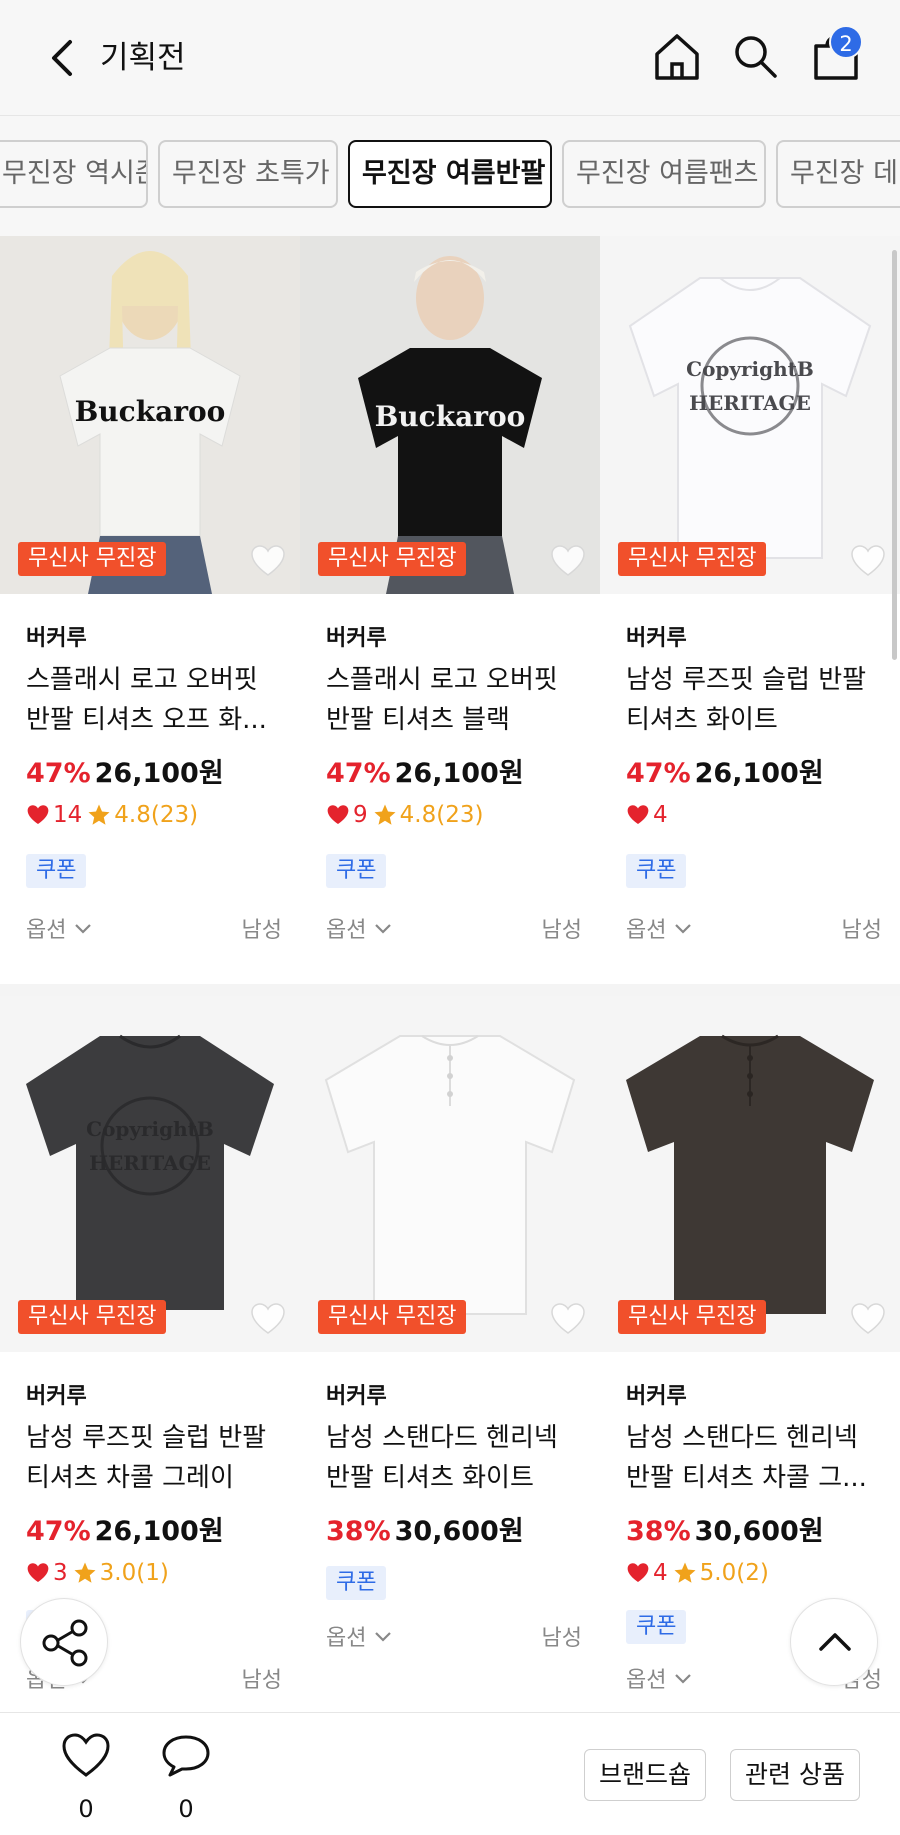  I want to click on chip-category: 무진장 여름팬츠, so click(664, 174).